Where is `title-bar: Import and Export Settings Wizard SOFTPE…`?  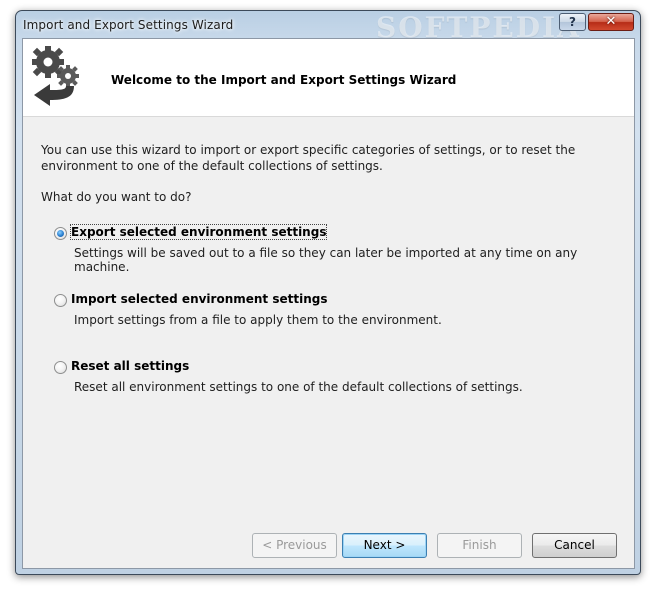
title-bar: Import and Export Settings Wizard SOFTPE… is located at coordinates (328, 27).